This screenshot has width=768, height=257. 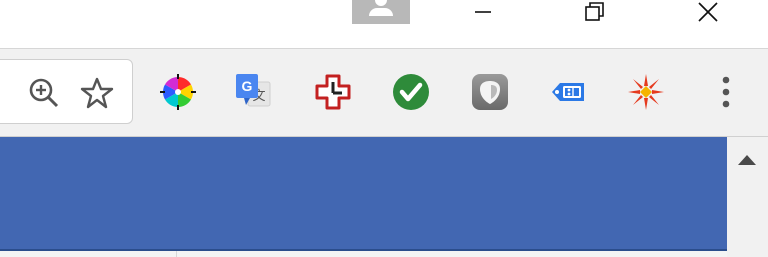 I want to click on page-content-area, so click(x=363, y=254).